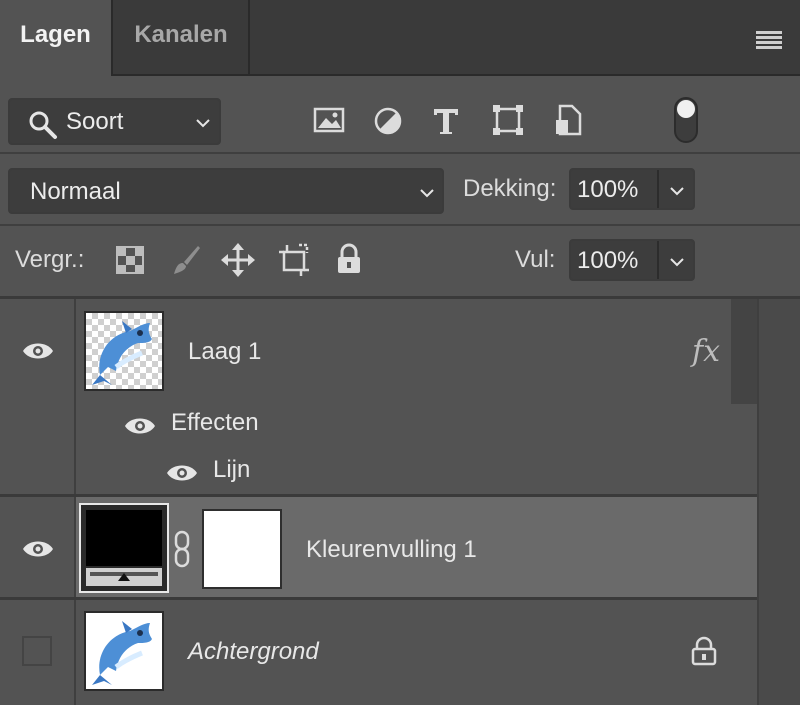 The width and height of the screenshot is (800, 705). I want to click on blend-mode-dropdown: Normaal, so click(226, 191).